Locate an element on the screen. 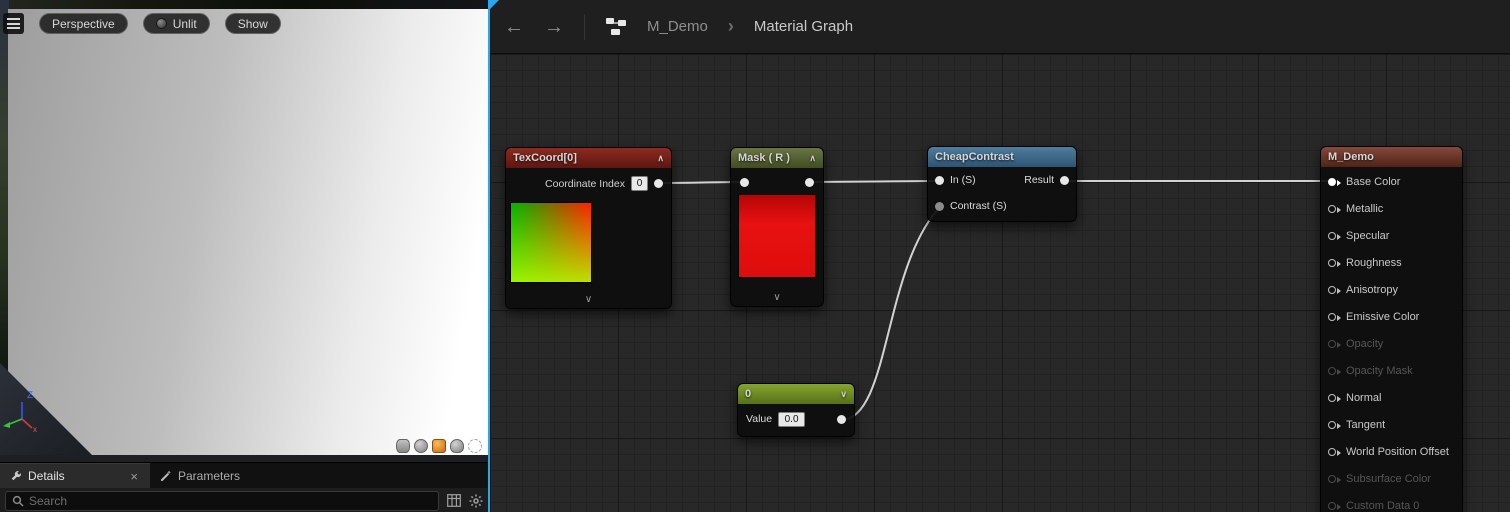 The height and width of the screenshot is (512, 1510). roughness-pin is located at coordinates (1334, 262).